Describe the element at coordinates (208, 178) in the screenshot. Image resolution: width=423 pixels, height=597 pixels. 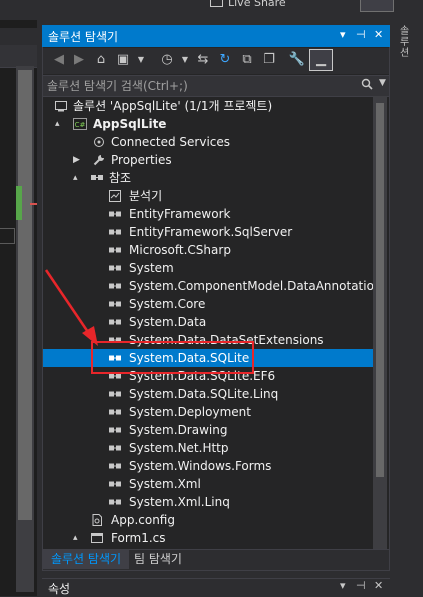
I see `tree-item-references: ▴ 참조` at that location.